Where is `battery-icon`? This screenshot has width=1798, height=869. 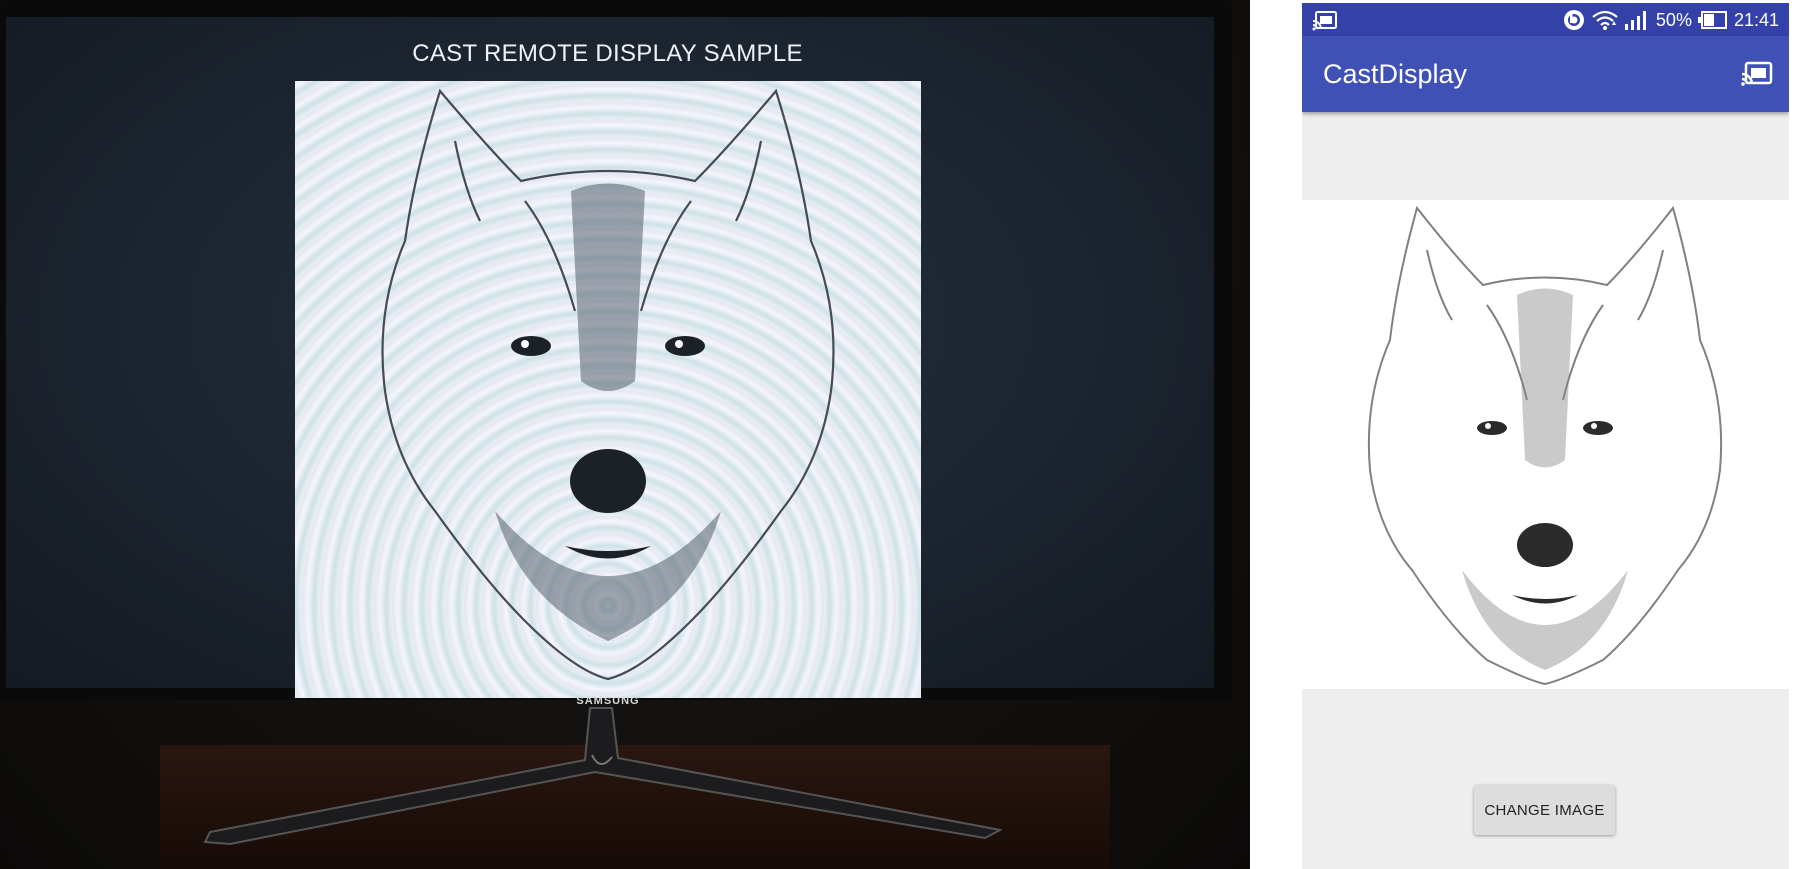 battery-icon is located at coordinates (1712, 20).